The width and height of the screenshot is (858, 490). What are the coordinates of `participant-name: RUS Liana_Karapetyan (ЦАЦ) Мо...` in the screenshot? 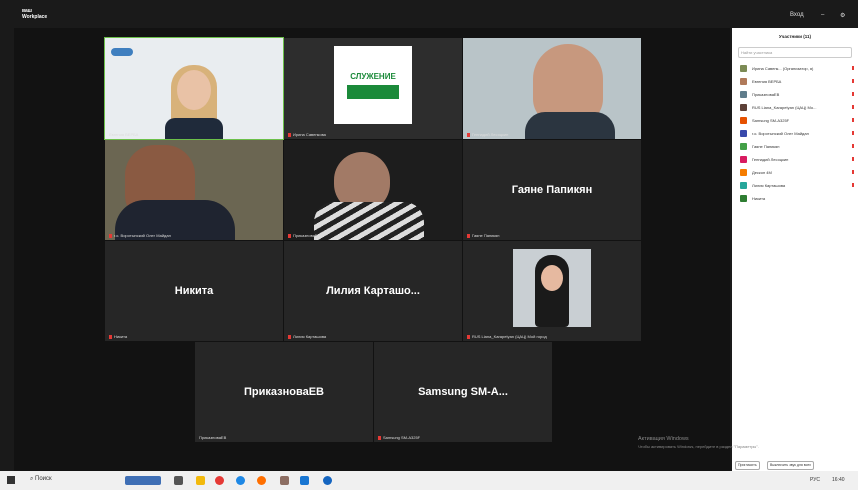 It's located at (784, 107).